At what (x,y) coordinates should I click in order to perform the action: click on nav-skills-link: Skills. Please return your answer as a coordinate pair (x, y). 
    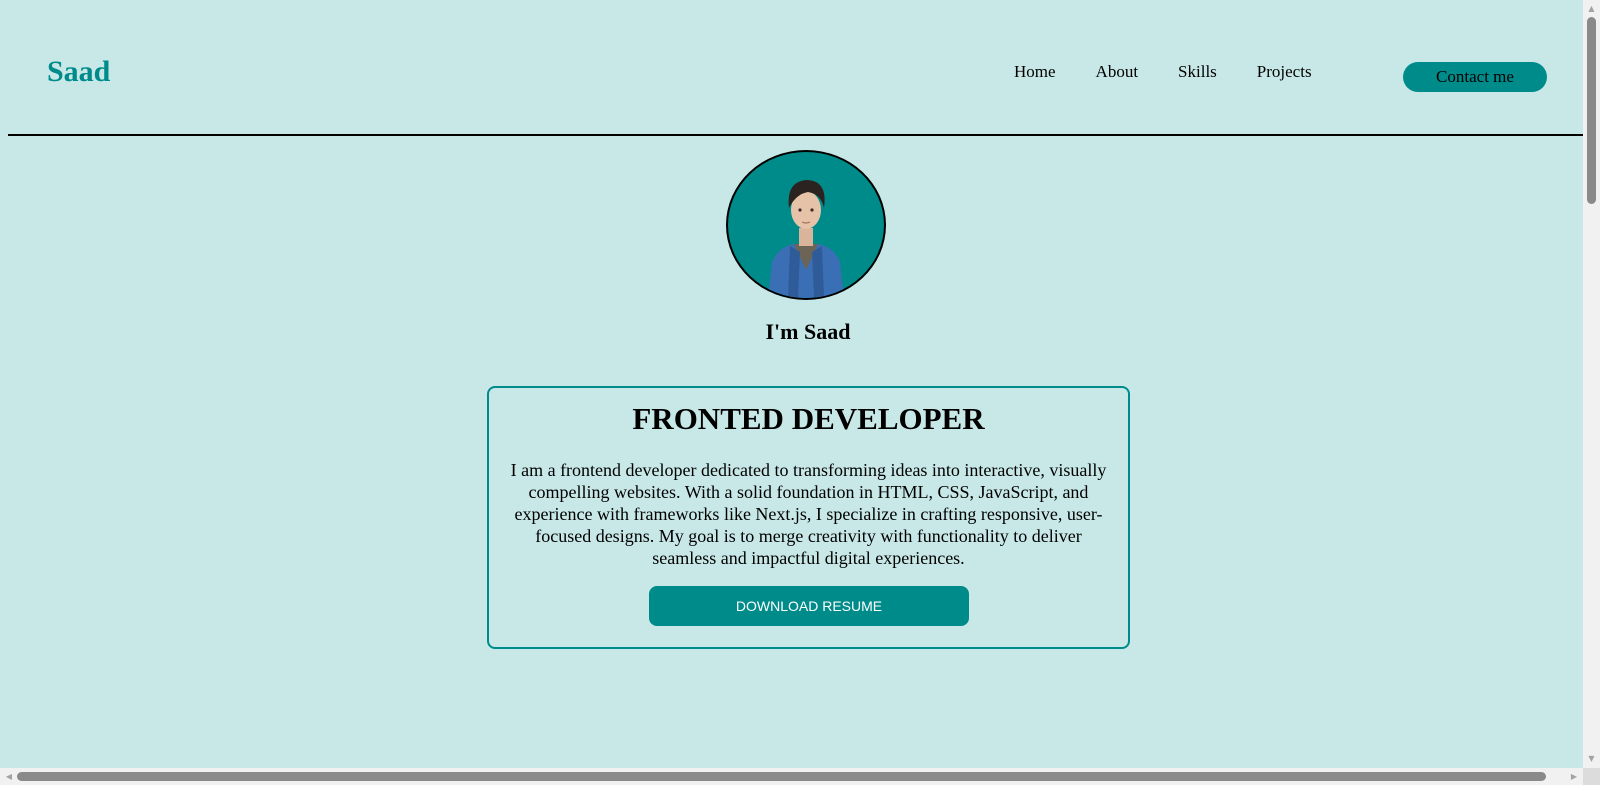
    Looking at the image, I should click on (1197, 72).